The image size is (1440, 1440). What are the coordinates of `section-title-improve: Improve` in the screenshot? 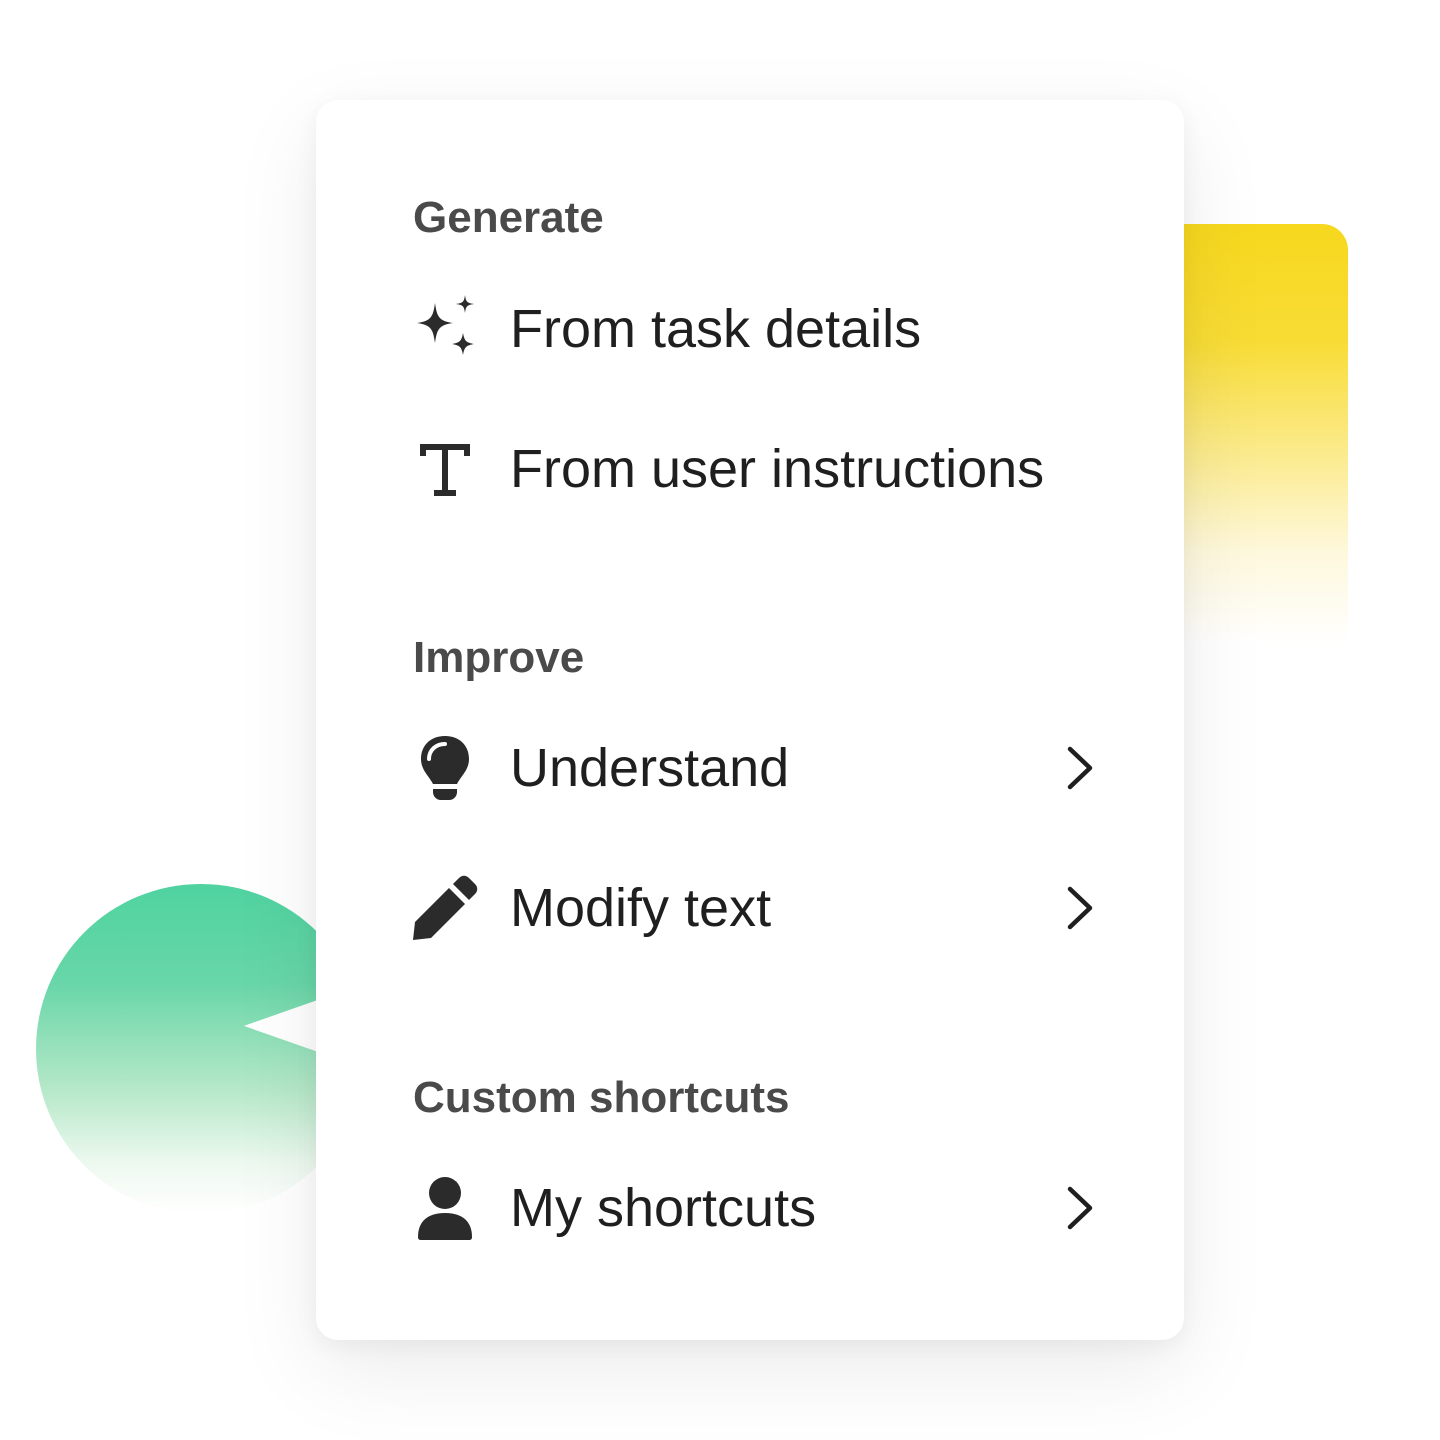 It's located at (499, 657).